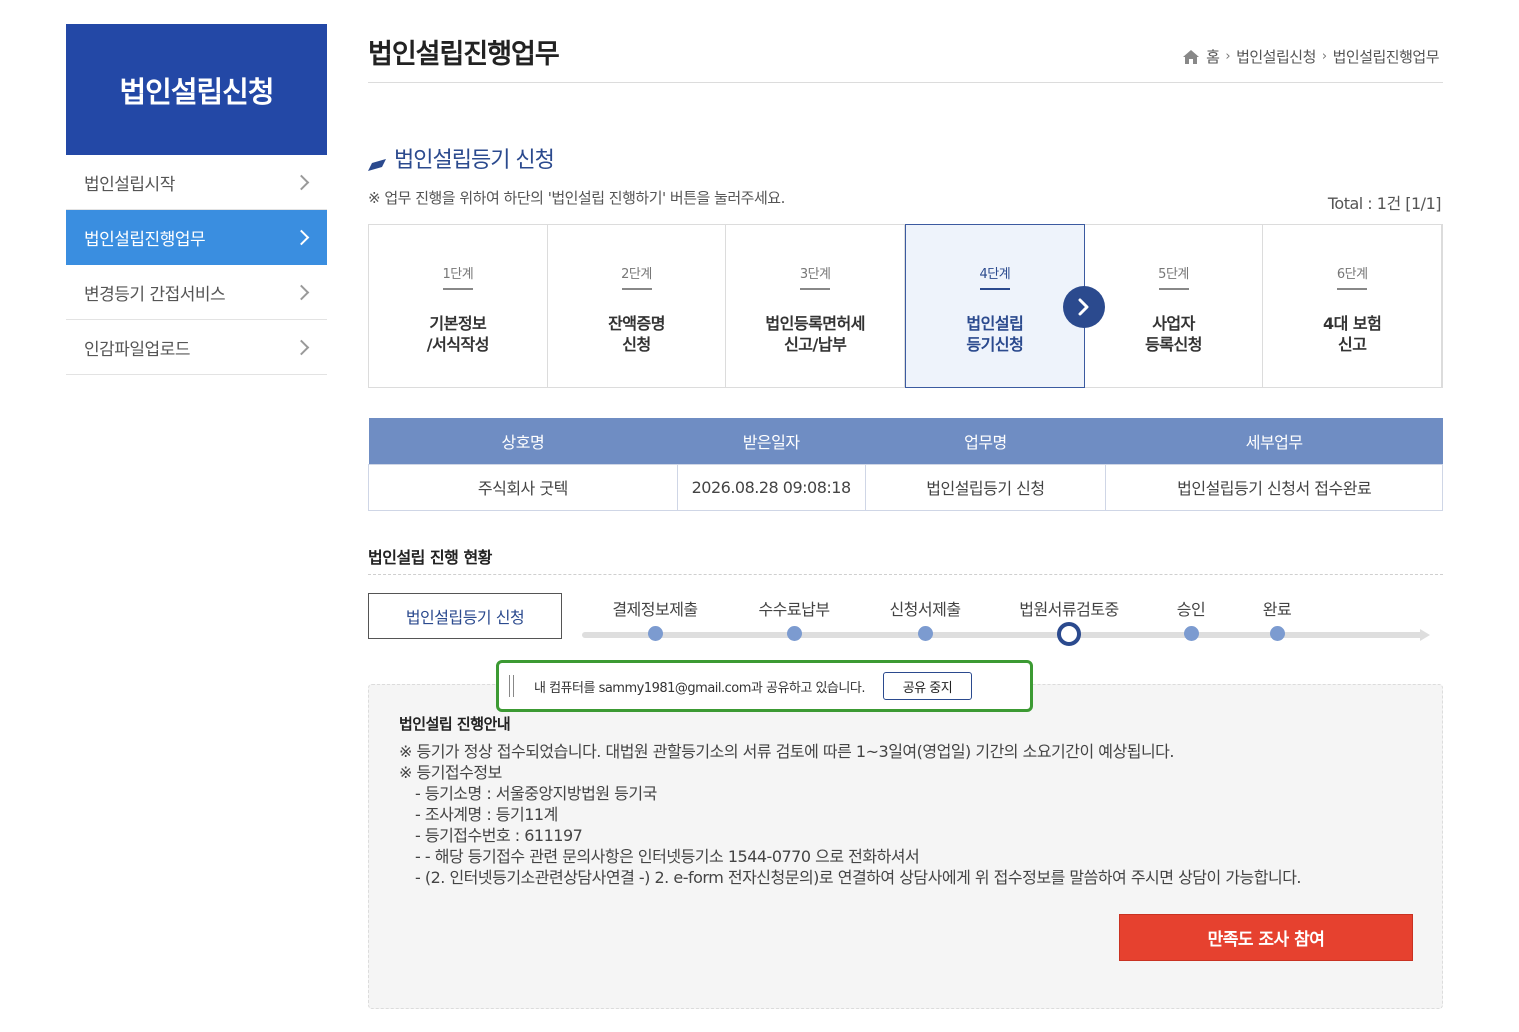 The height and width of the screenshot is (1032, 1519). Describe the element at coordinates (1084, 307) in the screenshot. I see `next-step-arrow-icon` at that location.